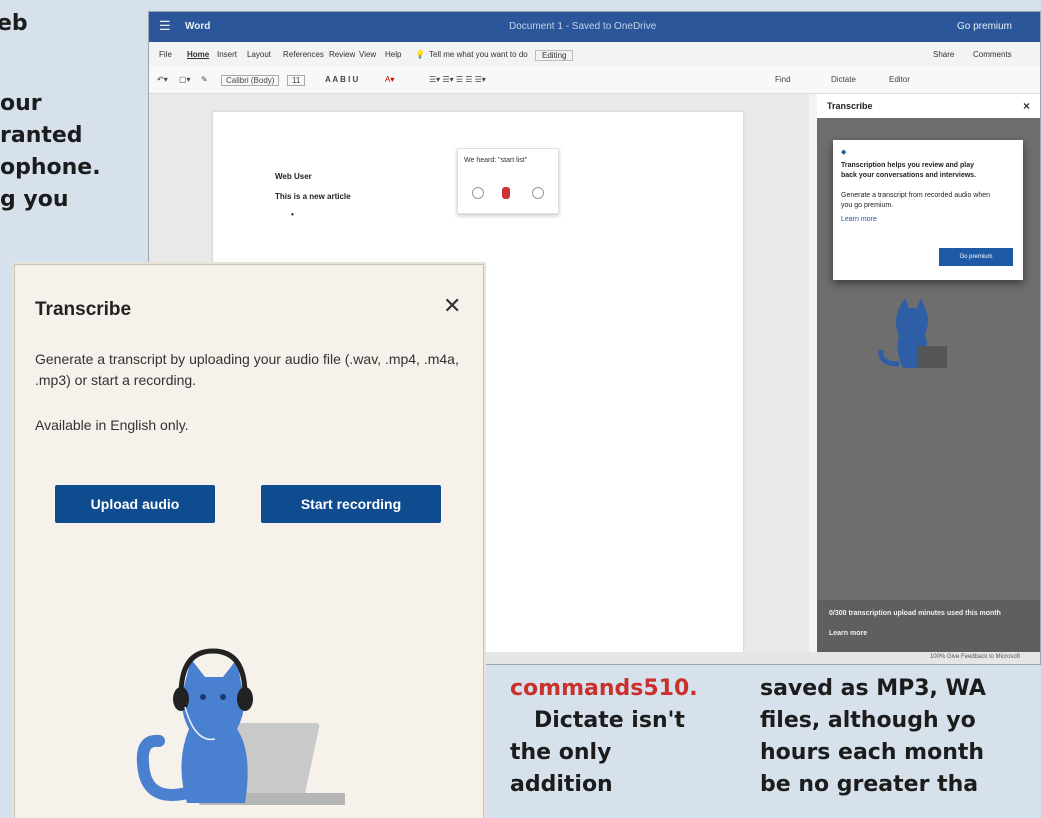 The width and height of the screenshot is (1041, 818). Describe the element at coordinates (83, 309) in the screenshot. I see `panel-title: Transcribe` at that location.